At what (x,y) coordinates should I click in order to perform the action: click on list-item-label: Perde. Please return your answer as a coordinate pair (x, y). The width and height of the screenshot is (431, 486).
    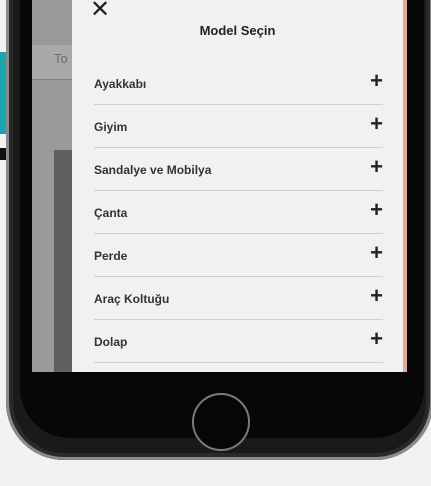
    Looking at the image, I should click on (111, 256).